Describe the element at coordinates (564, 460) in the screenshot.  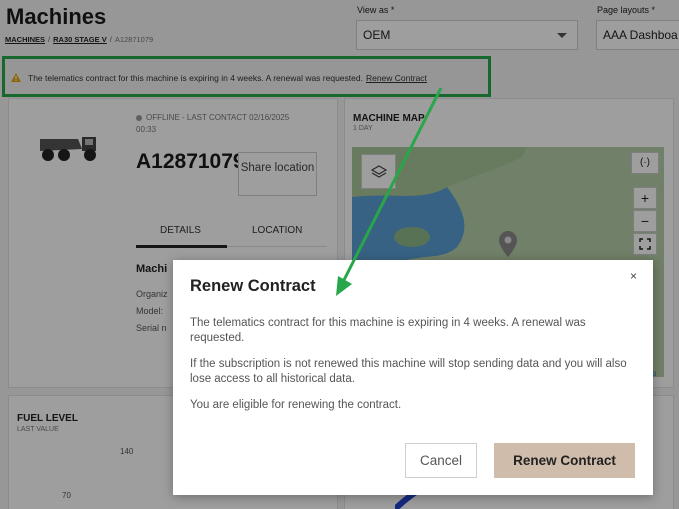
I see `renew-contract-button: Renew Contract` at that location.